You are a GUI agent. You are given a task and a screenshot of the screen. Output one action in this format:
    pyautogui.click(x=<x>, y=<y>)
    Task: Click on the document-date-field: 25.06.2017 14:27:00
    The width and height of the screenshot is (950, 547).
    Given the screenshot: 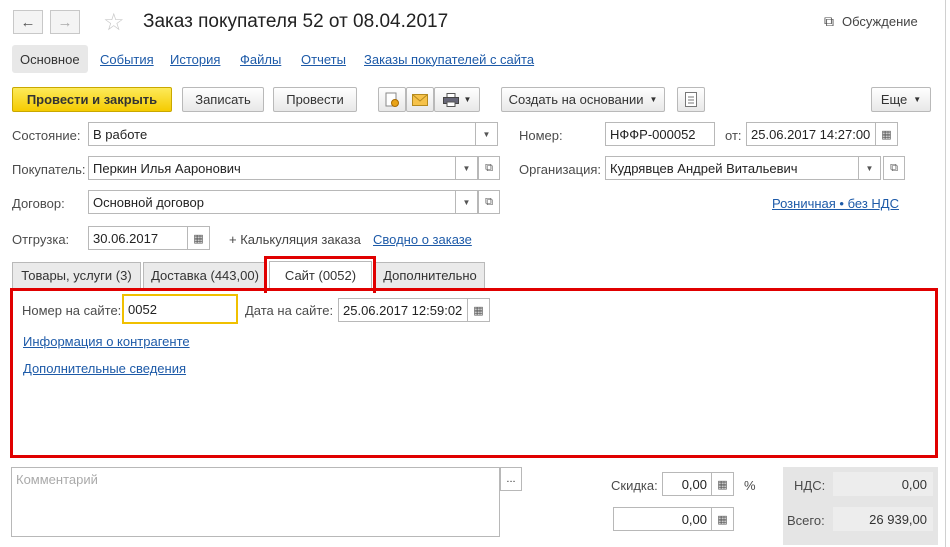 What is the action you would take?
    pyautogui.click(x=811, y=134)
    